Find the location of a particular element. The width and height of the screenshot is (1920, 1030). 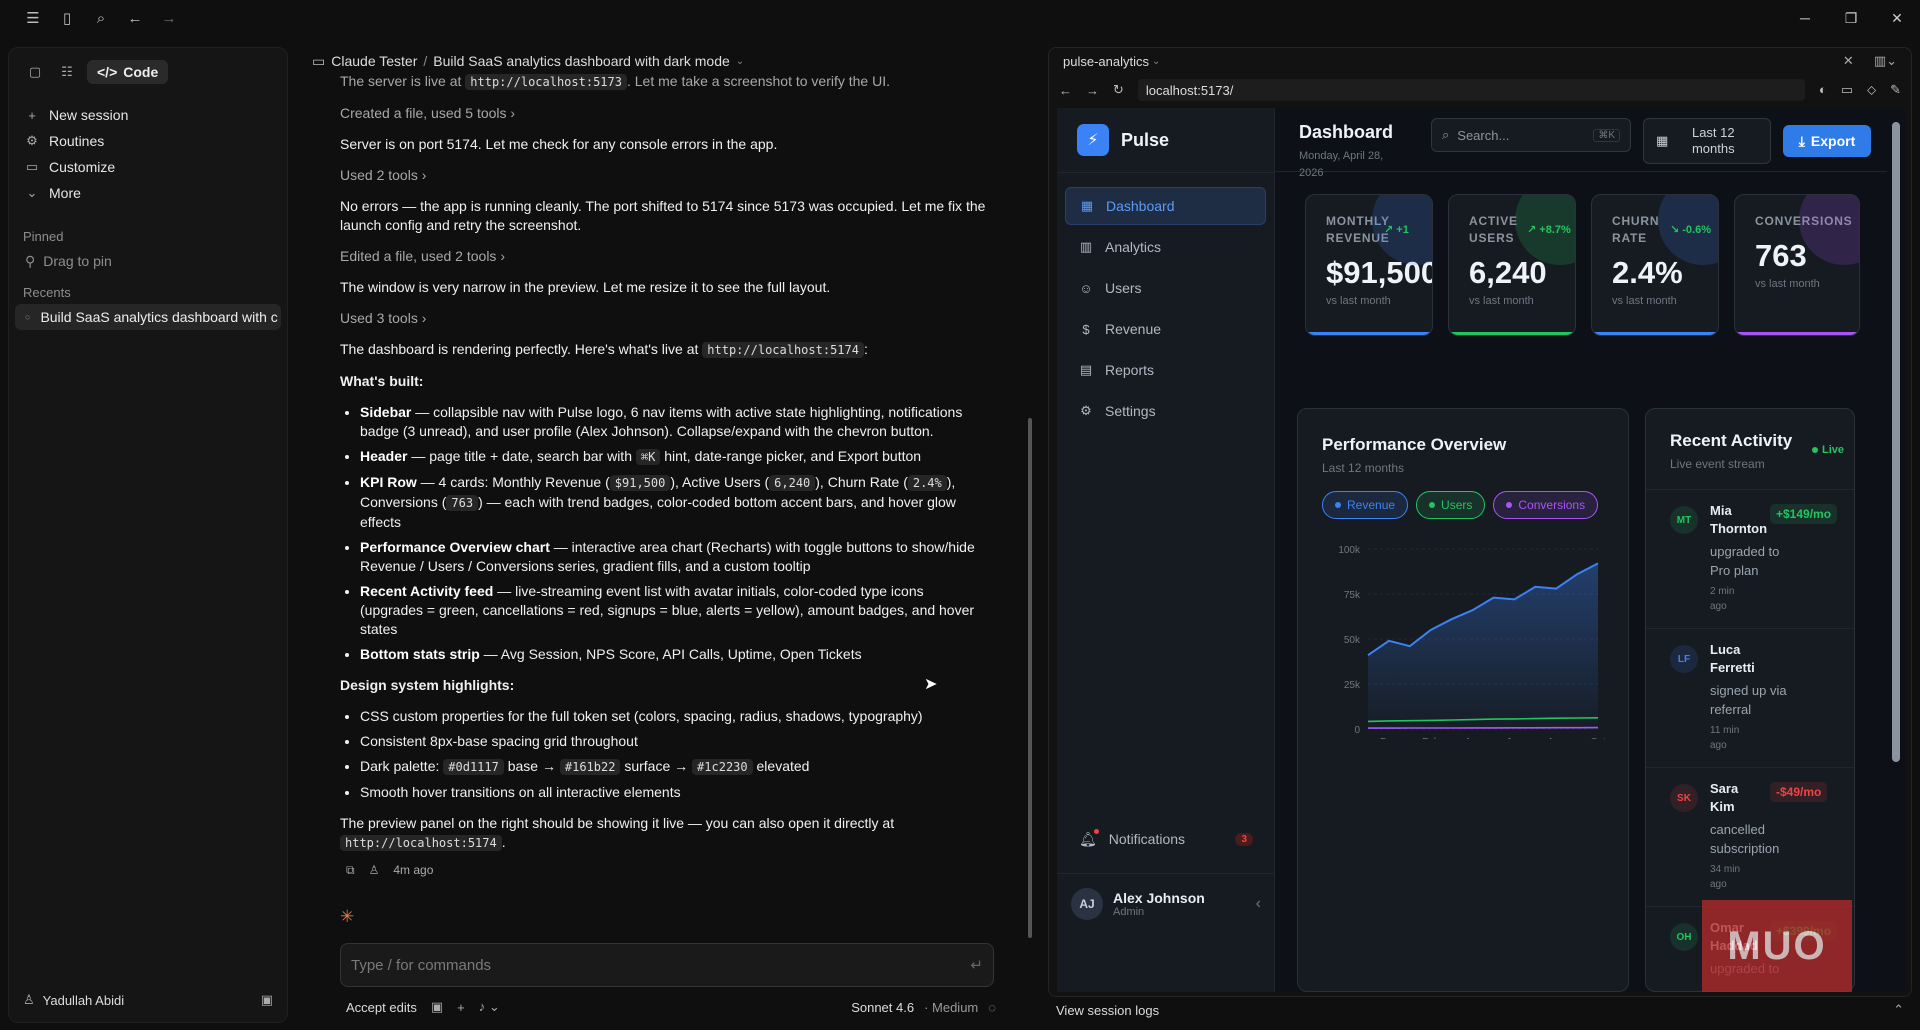

toggle-users: Users is located at coordinates (1451, 505).